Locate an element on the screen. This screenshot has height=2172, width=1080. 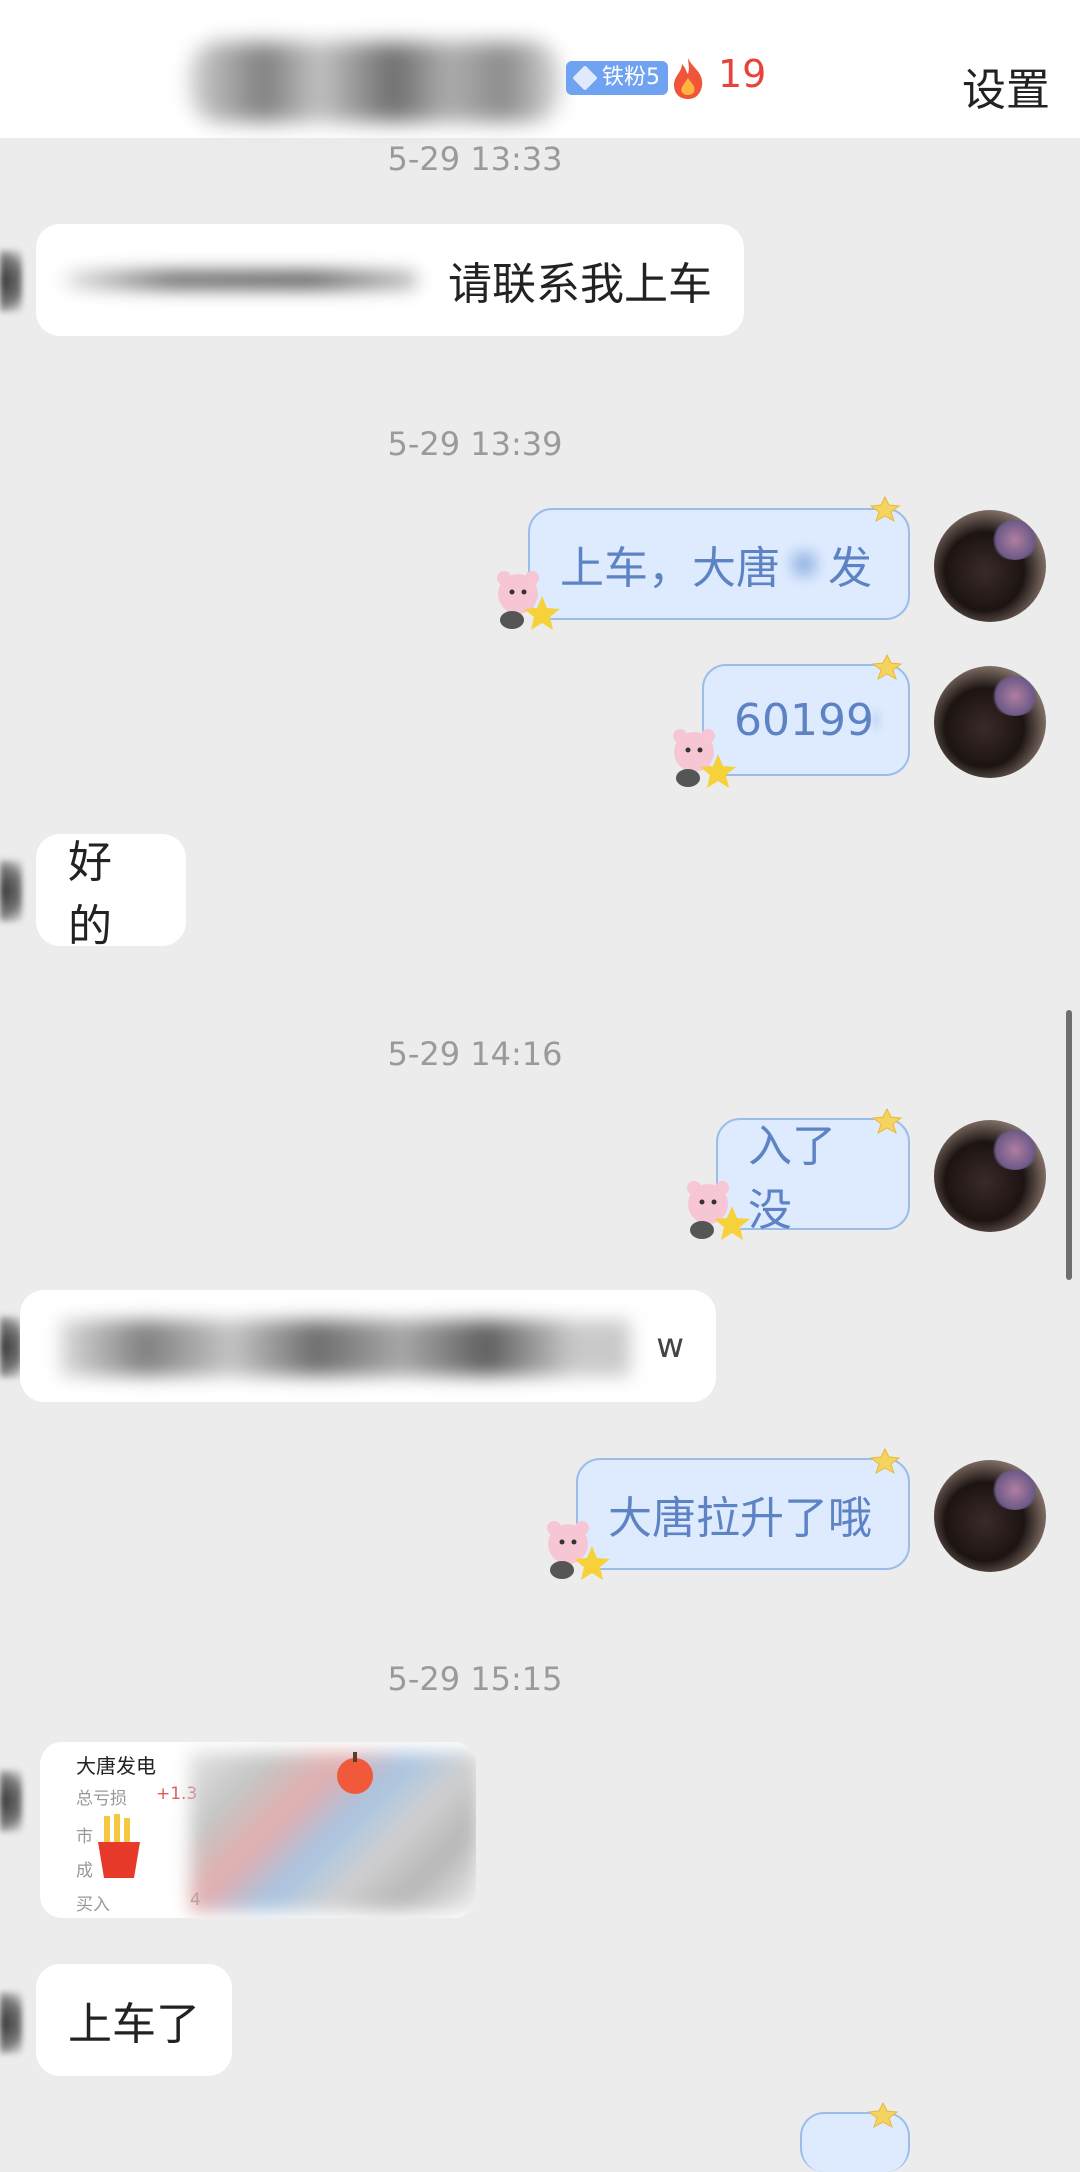
incoming-message: 上车了 is located at coordinates (134, 2020).